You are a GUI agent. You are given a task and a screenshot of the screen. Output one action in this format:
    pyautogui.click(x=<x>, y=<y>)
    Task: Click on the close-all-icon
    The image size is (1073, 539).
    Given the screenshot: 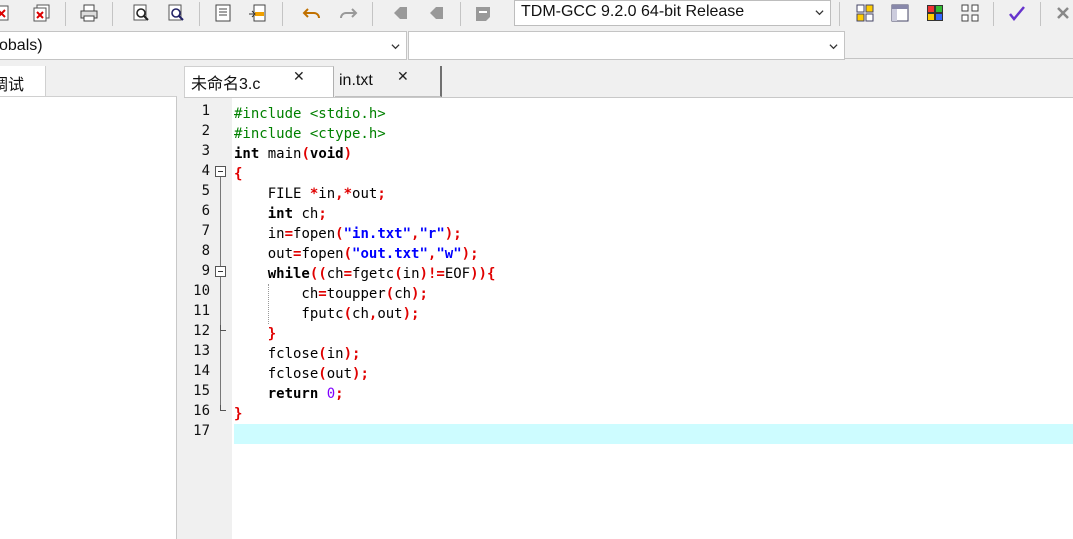 What is the action you would take?
    pyautogui.click(x=42, y=13)
    